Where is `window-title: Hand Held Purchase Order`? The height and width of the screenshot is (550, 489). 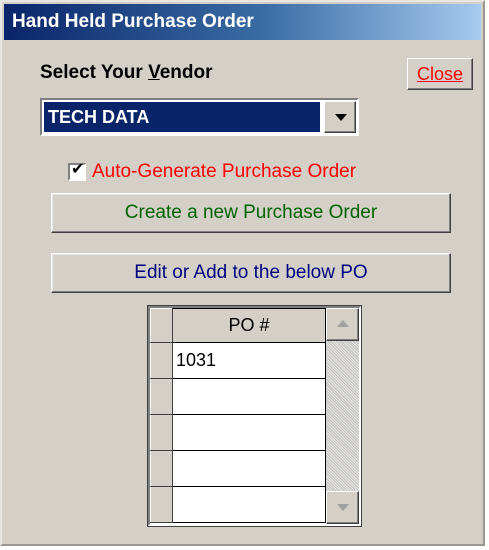 window-title: Hand Held Purchase Order is located at coordinates (242, 22).